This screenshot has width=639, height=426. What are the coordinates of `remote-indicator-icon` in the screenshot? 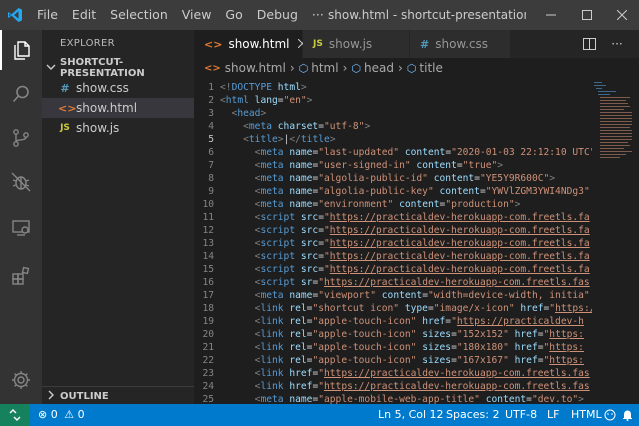 It's located at (15, 415).